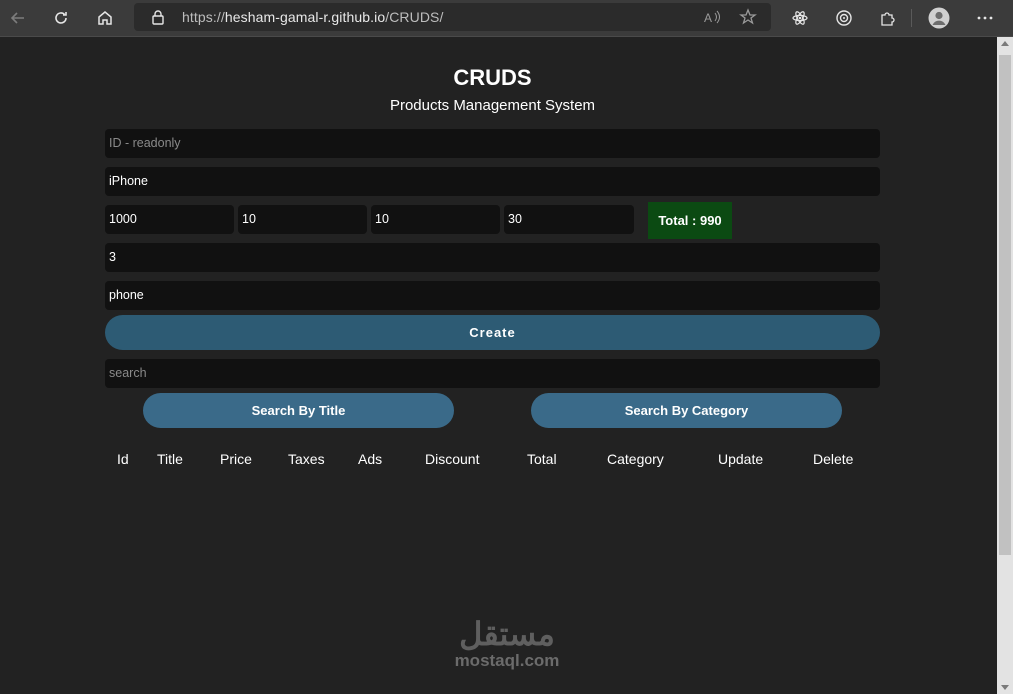 This screenshot has height=694, width=1013. What do you see at coordinates (370, 459) in the screenshot?
I see `column-header-ads: Ads` at bounding box center [370, 459].